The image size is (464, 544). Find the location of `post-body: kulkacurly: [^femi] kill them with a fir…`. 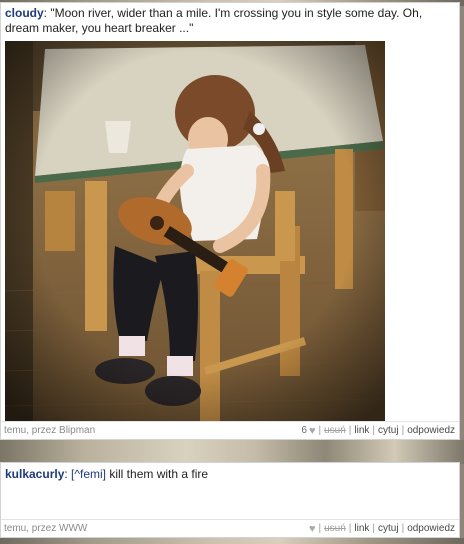

post-body: kulkacurly: [^femi] kill them with a fir… is located at coordinates (107, 474).